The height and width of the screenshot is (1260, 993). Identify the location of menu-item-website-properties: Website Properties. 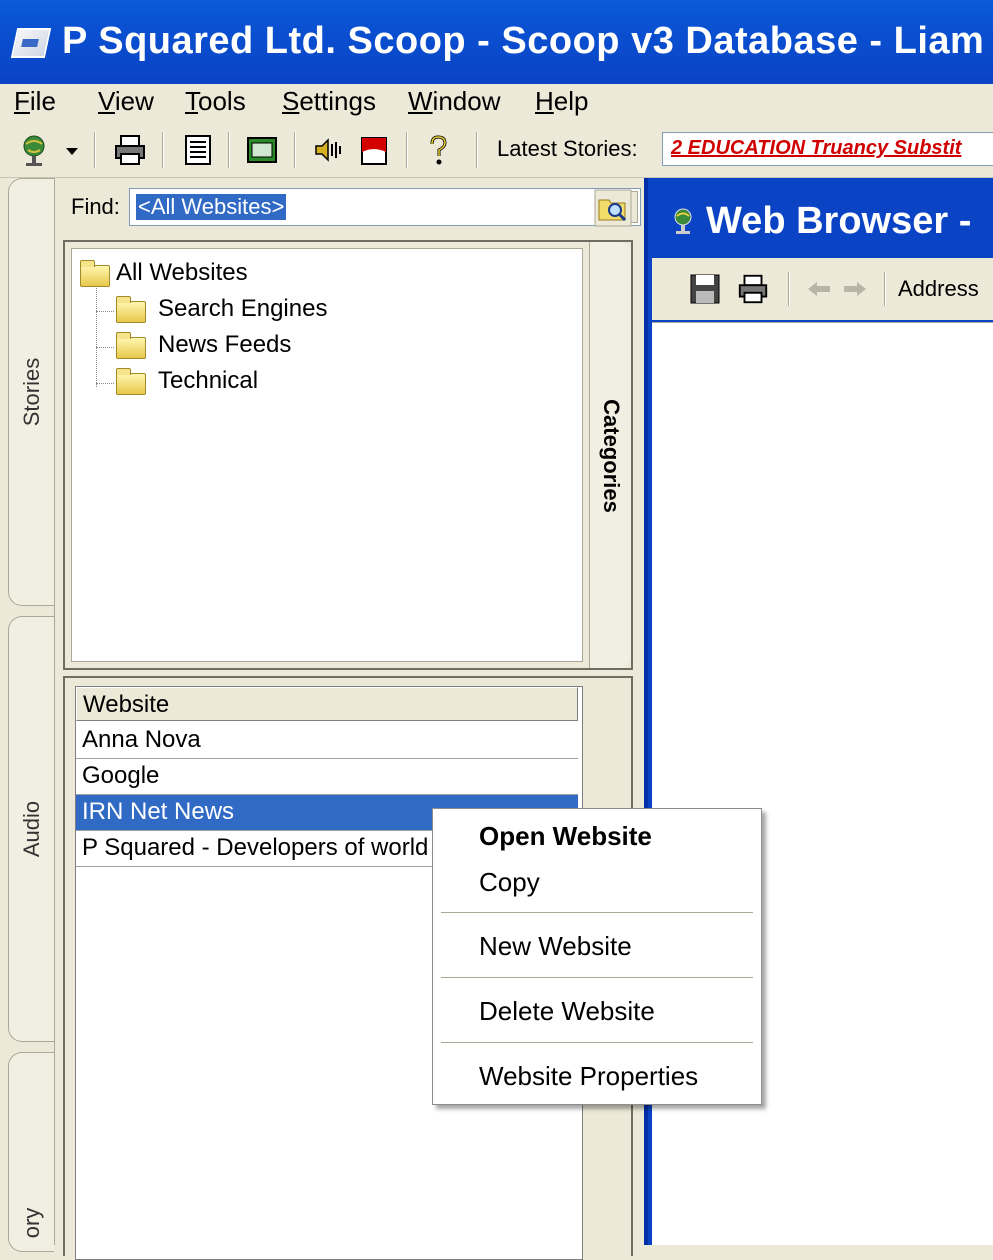
(597, 1076).